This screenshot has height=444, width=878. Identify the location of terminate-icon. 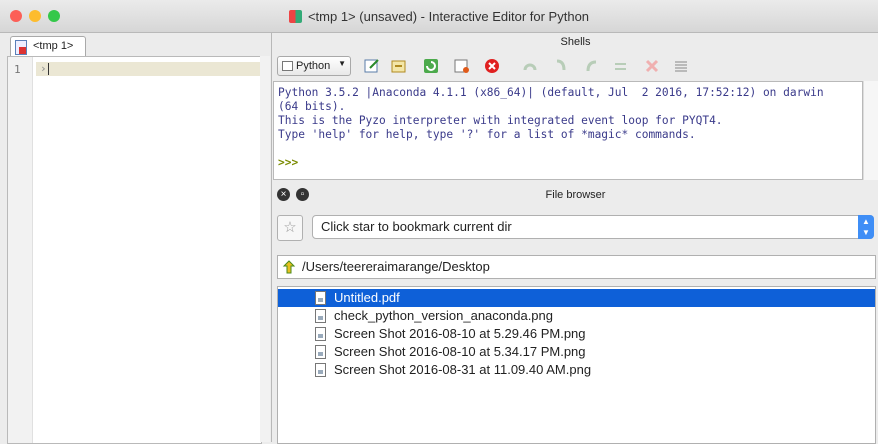
(462, 66).